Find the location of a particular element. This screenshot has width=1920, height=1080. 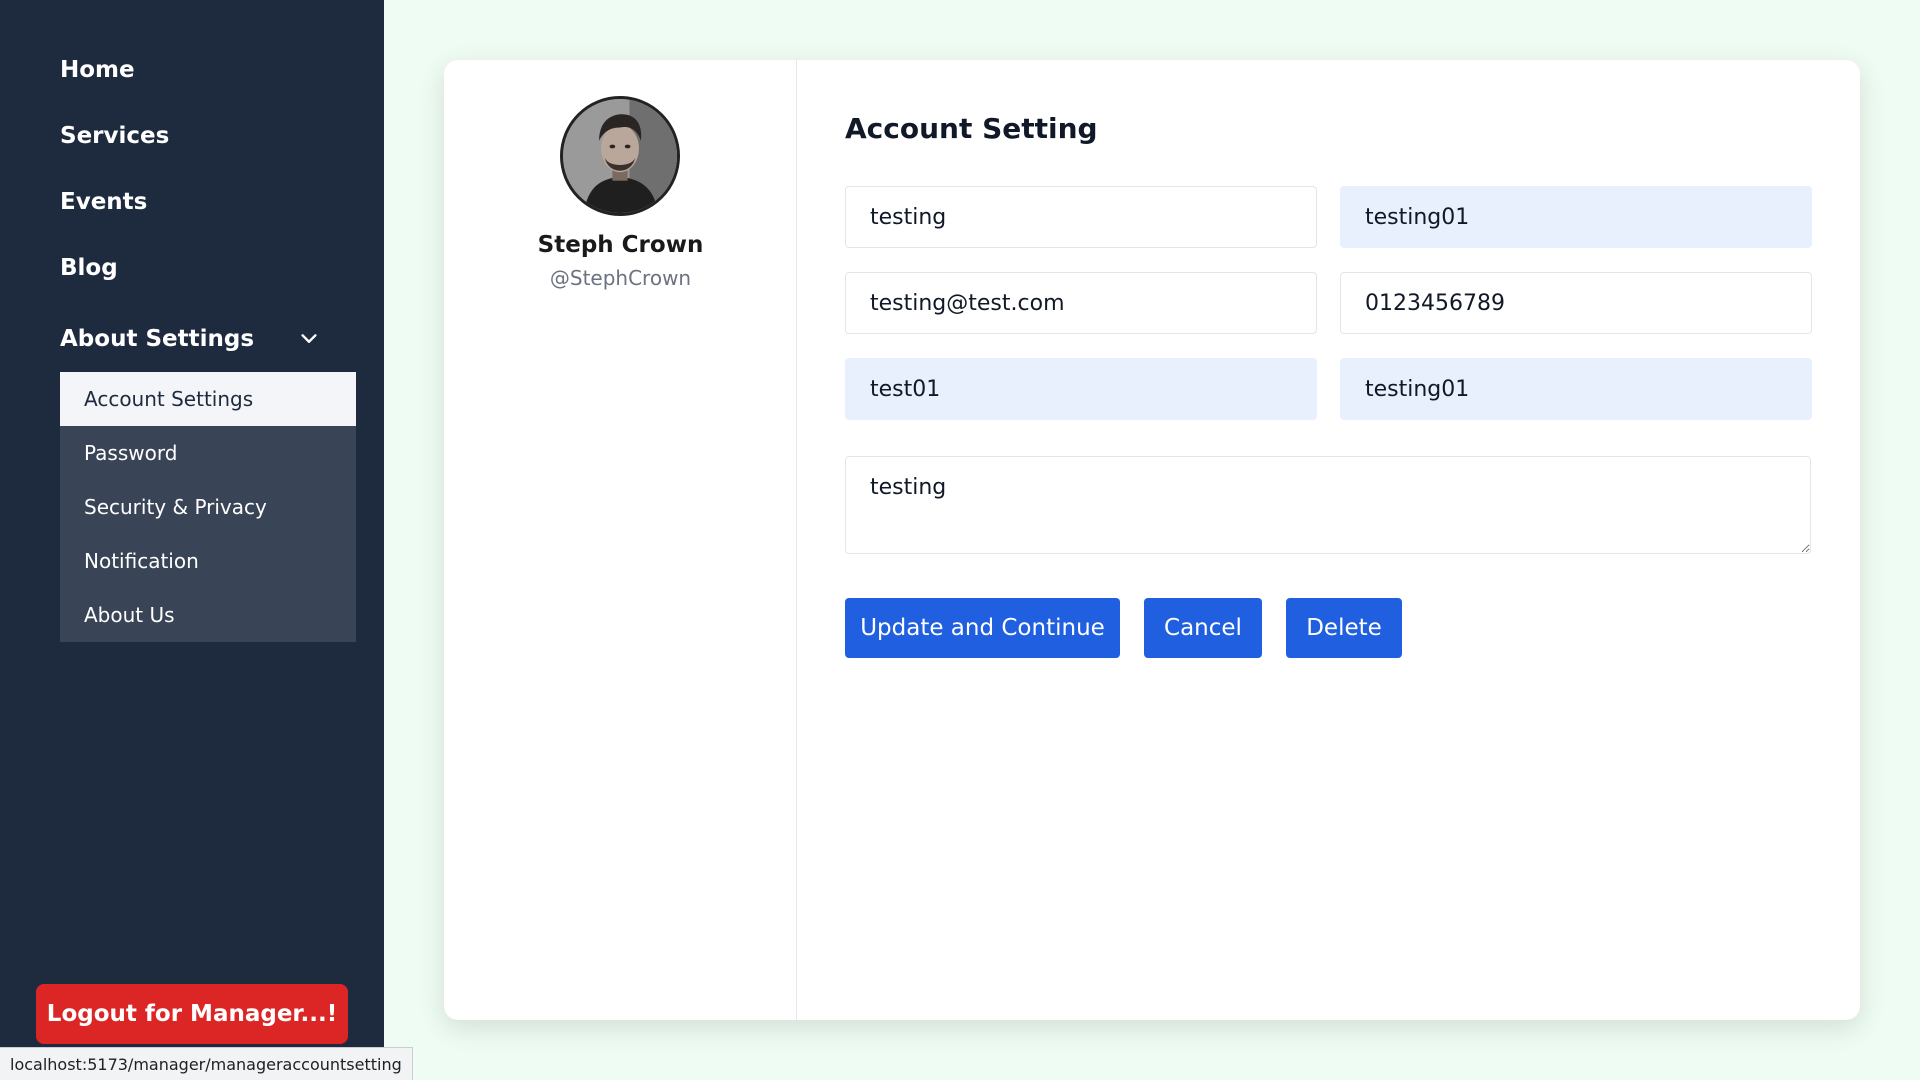

submenu-security-privacy: Security & Privacy is located at coordinates (208, 507).